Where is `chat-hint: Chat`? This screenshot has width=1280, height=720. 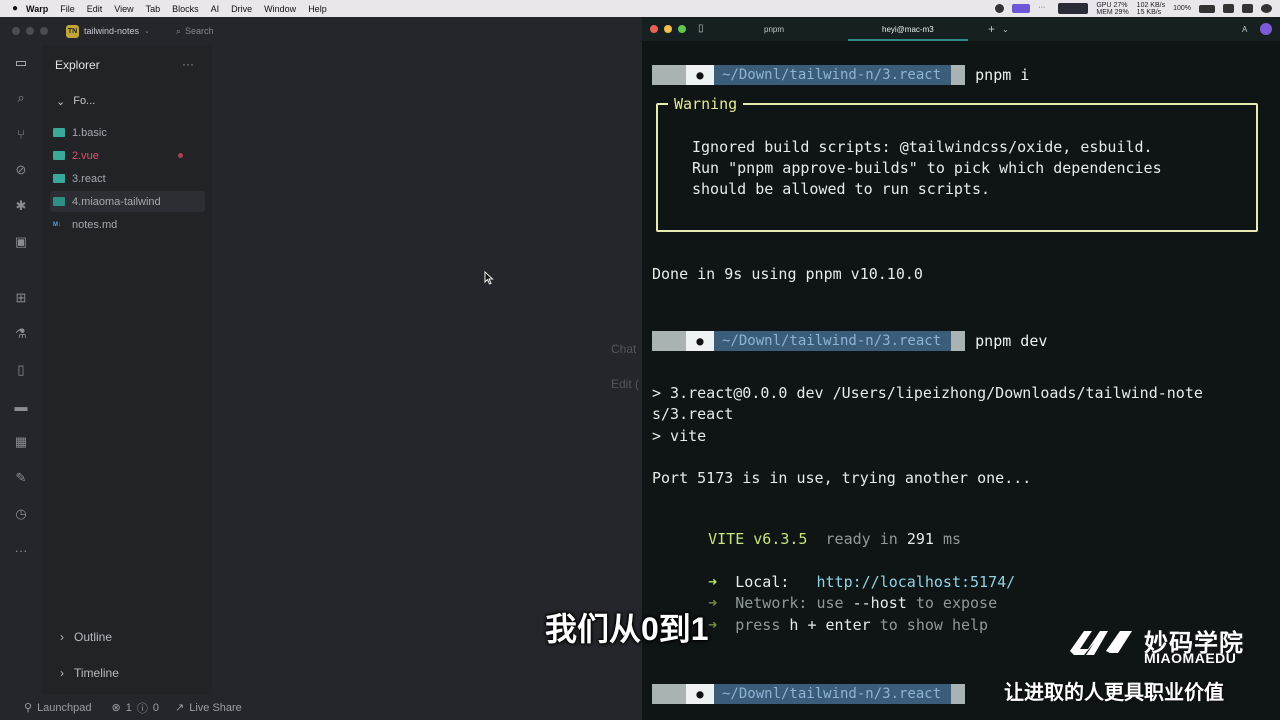 chat-hint: Chat is located at coordinates (624, 349).